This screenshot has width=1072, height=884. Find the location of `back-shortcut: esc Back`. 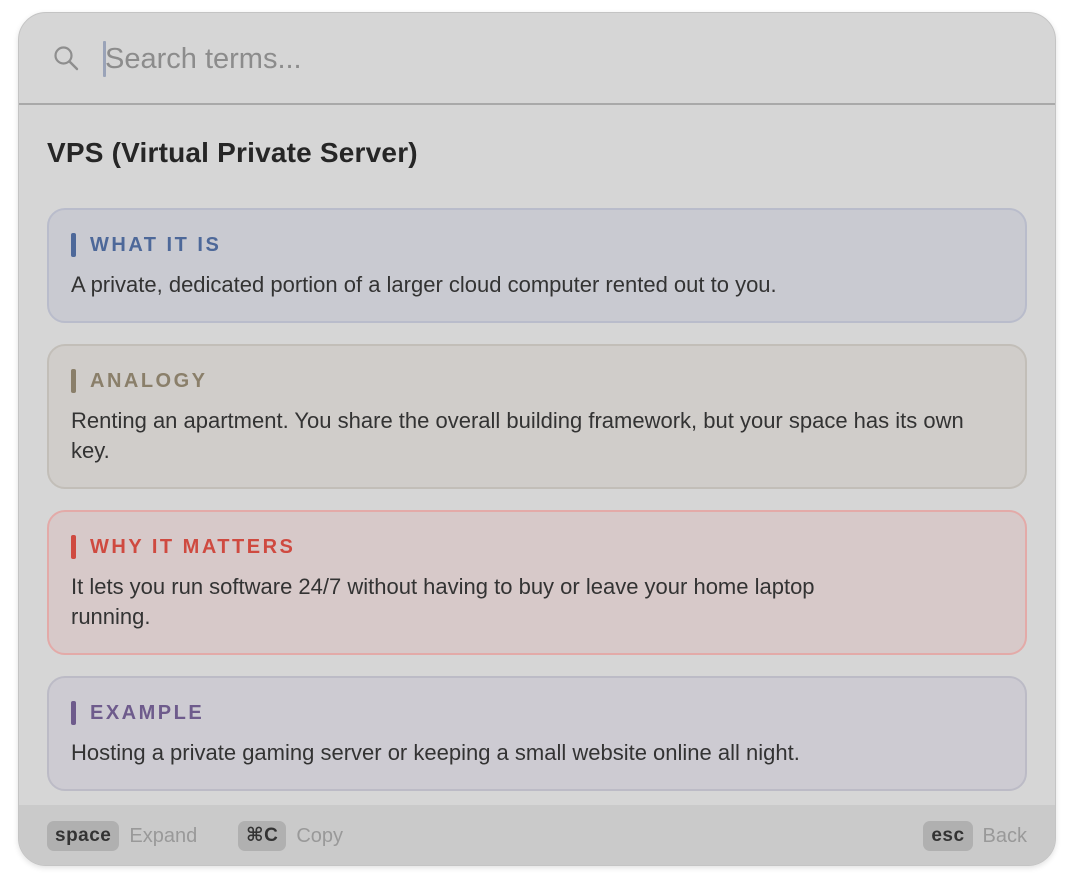

back-shortcut: esc Back is located at coordinates (975, 836).